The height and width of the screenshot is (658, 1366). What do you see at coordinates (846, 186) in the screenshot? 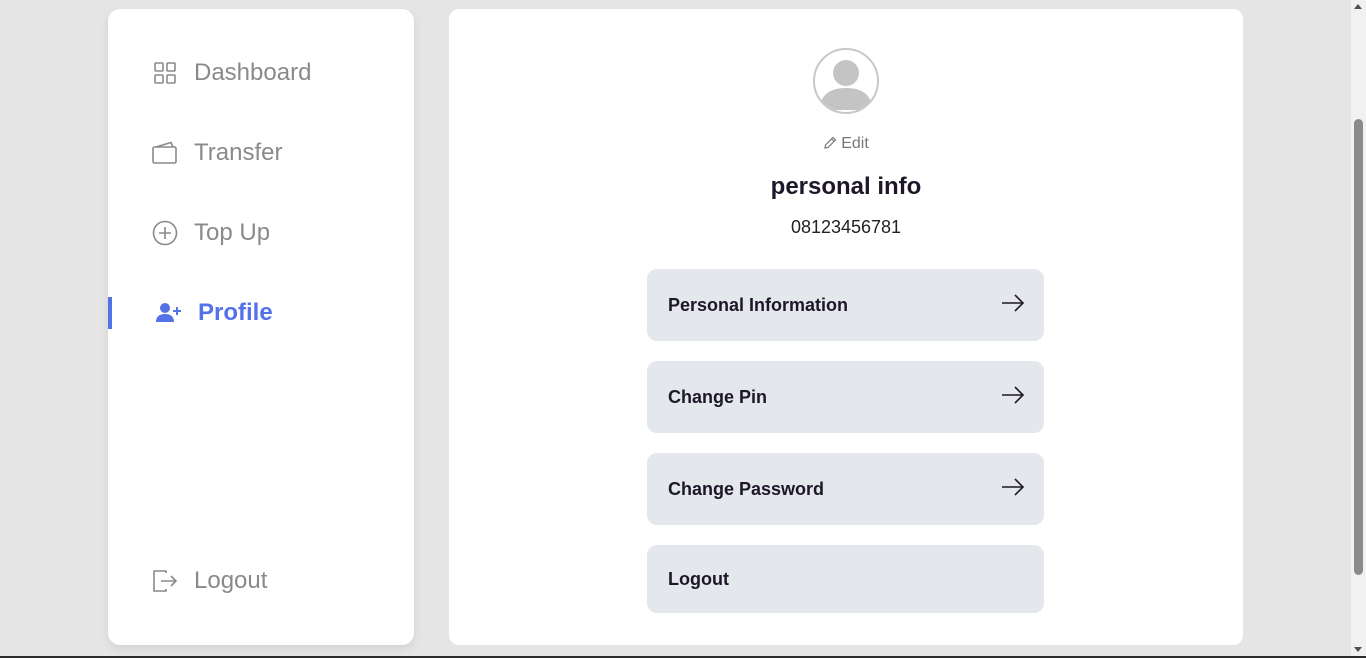
I see `page-title: personal info` at bounding box center [846, 186].